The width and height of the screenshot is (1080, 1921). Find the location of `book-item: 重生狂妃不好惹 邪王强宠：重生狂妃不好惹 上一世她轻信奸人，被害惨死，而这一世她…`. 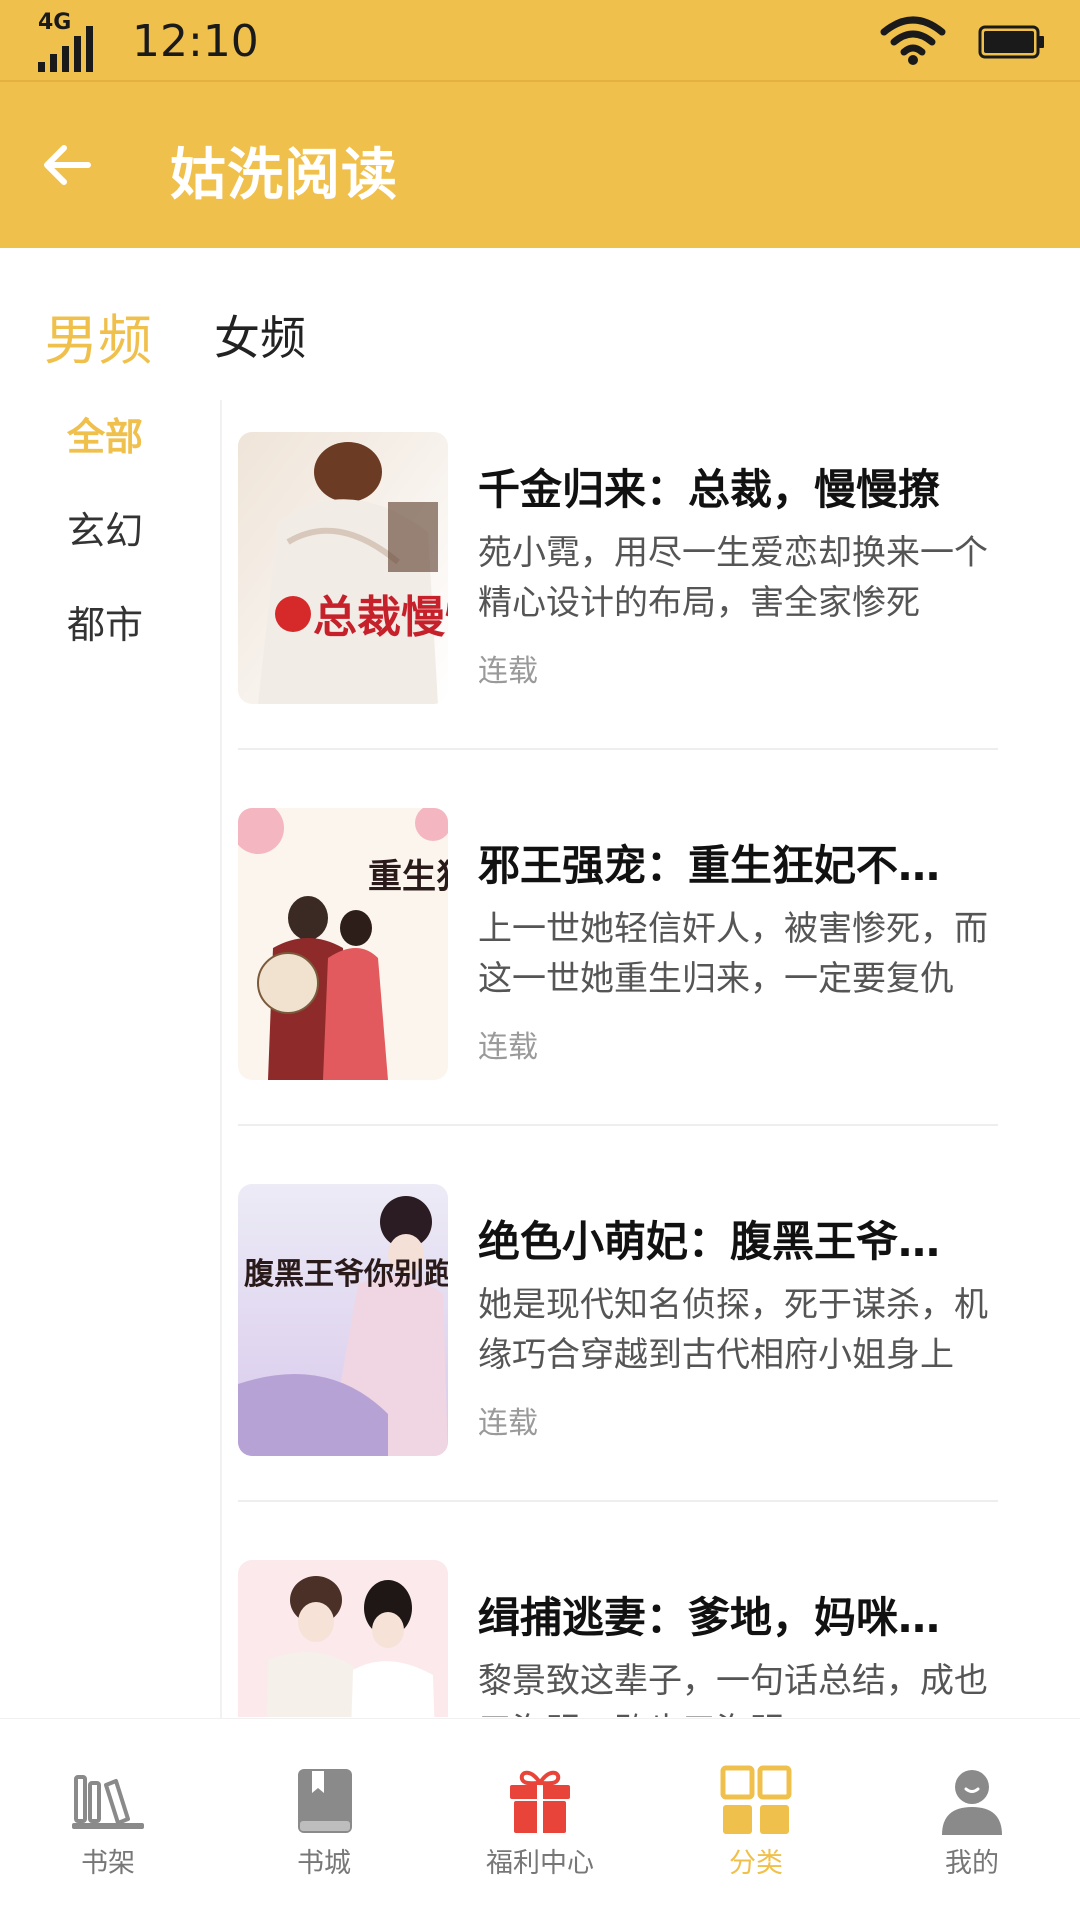

book-item: 重生狂妃不好惹 邪王强宠：重生狂妃不好惹 上一世她轻信奸人，被害惨死，而这一世她… is located at coordinates (618, 984).